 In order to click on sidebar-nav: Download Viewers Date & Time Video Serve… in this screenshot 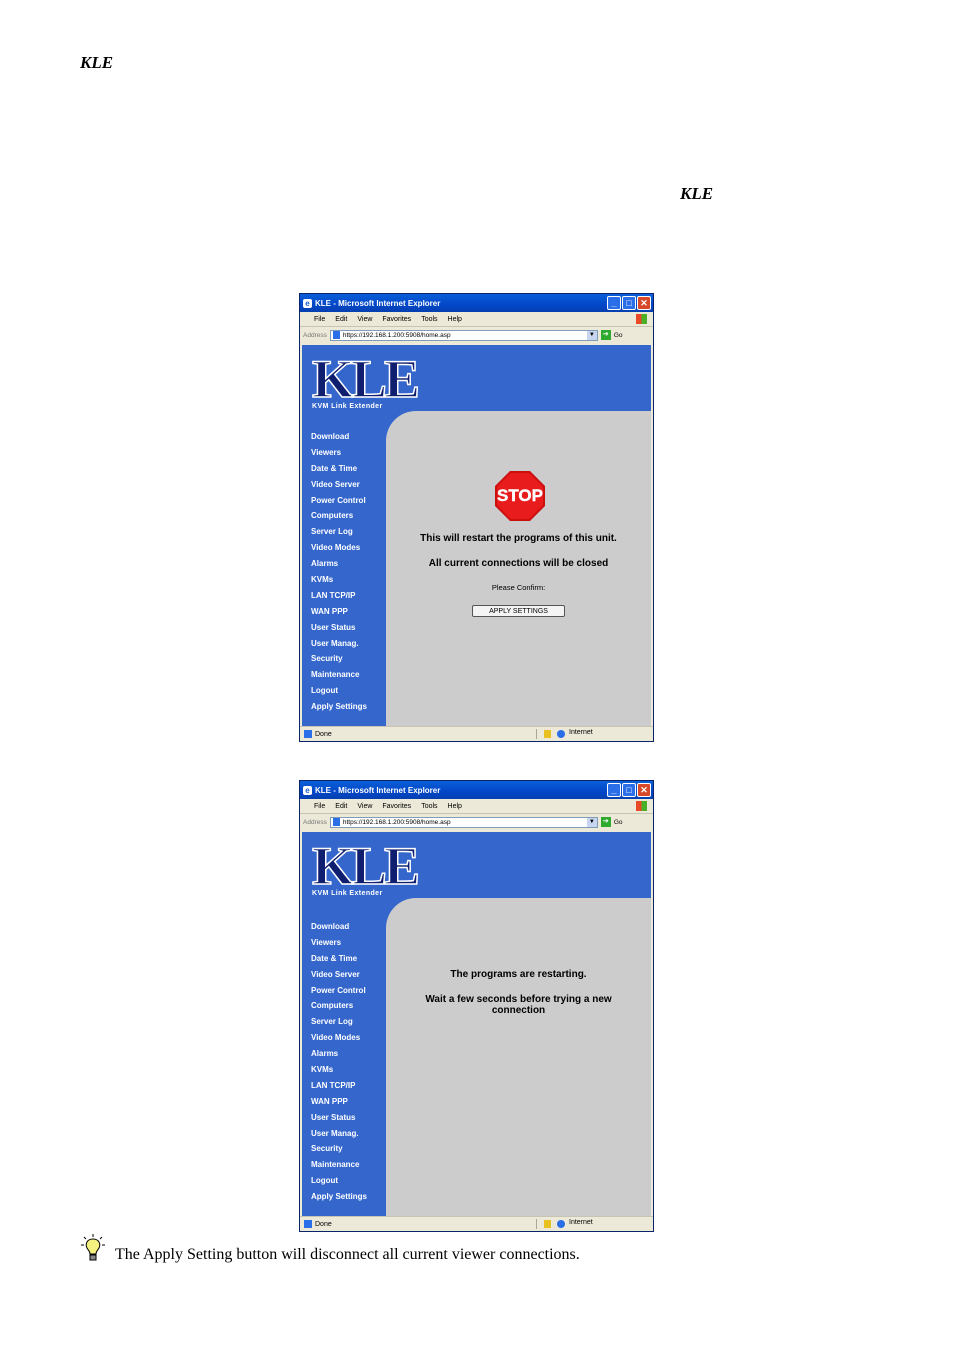, I will do `click(339, 572)`.